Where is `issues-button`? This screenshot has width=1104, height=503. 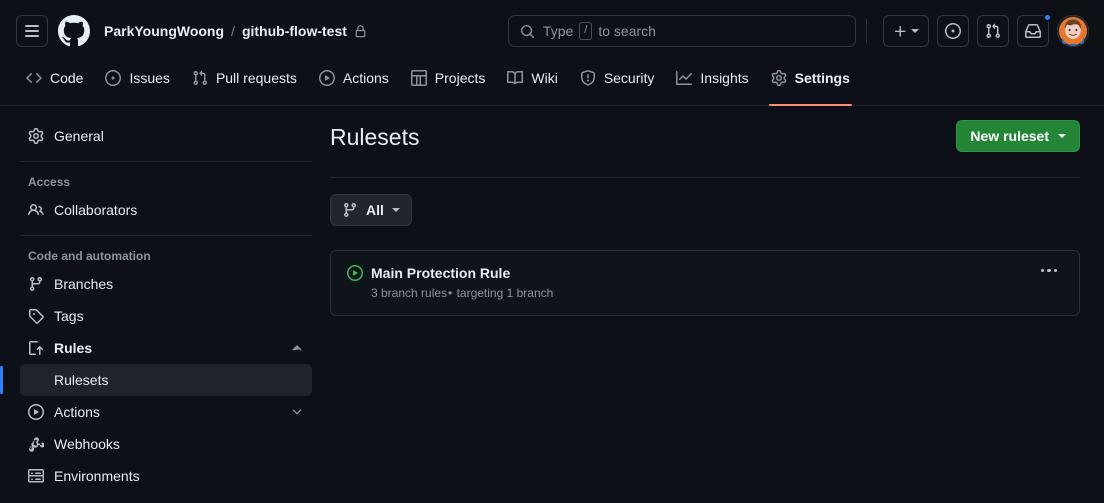 issues-button is located at coordinates (952, 31).